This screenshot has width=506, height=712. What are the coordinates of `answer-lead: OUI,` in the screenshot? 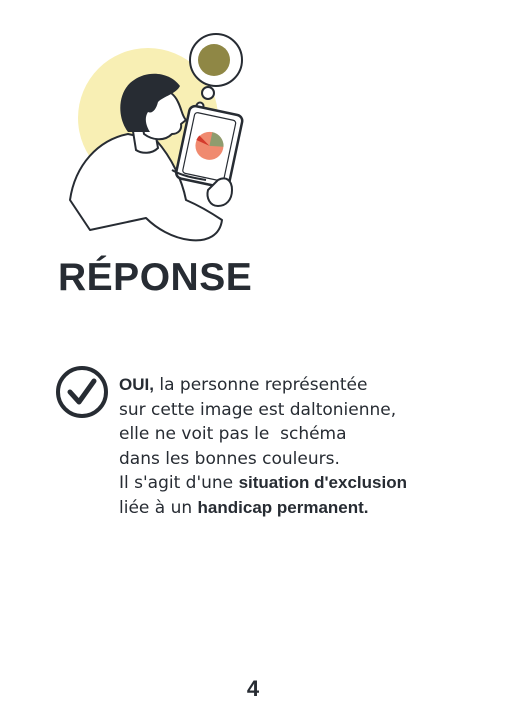 It's located at (136, 384).